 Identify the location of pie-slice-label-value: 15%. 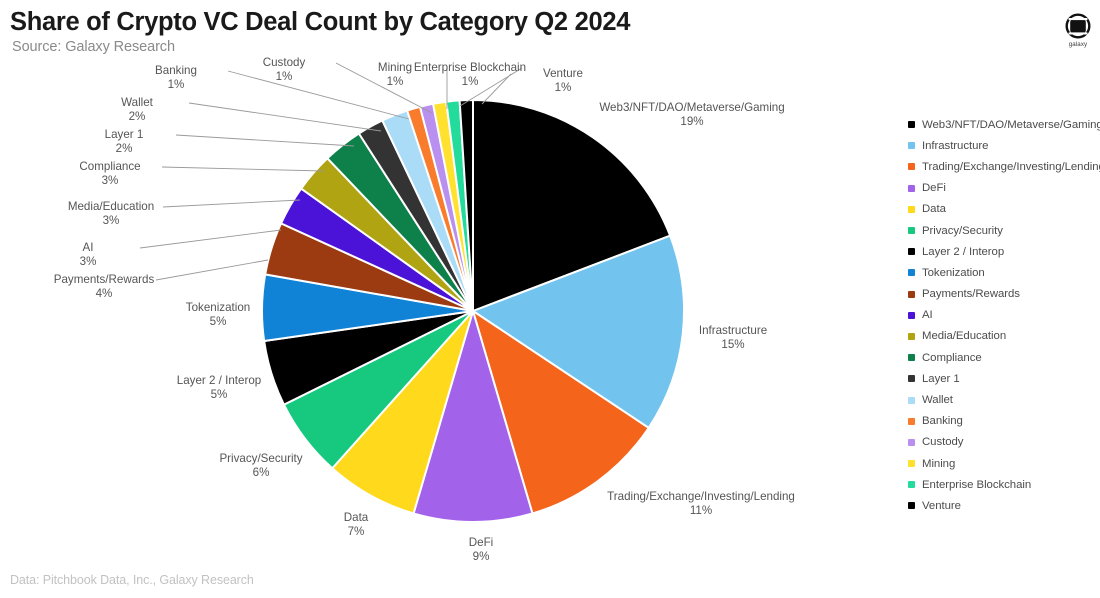
(733, 345).